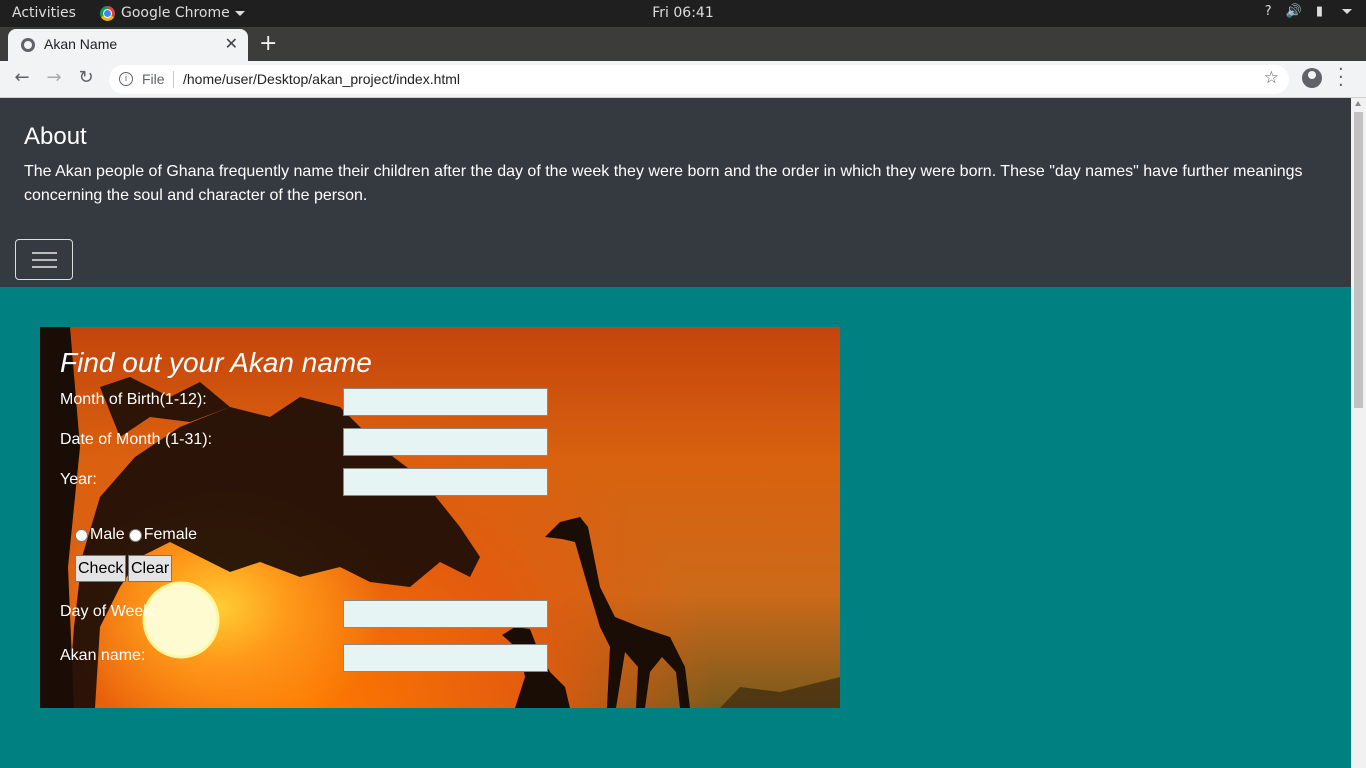 This screenshot has width=1366, height=768. Describe the element at coordinates (445, 658) in the screenshot. I see `akan-name-output` at that location.